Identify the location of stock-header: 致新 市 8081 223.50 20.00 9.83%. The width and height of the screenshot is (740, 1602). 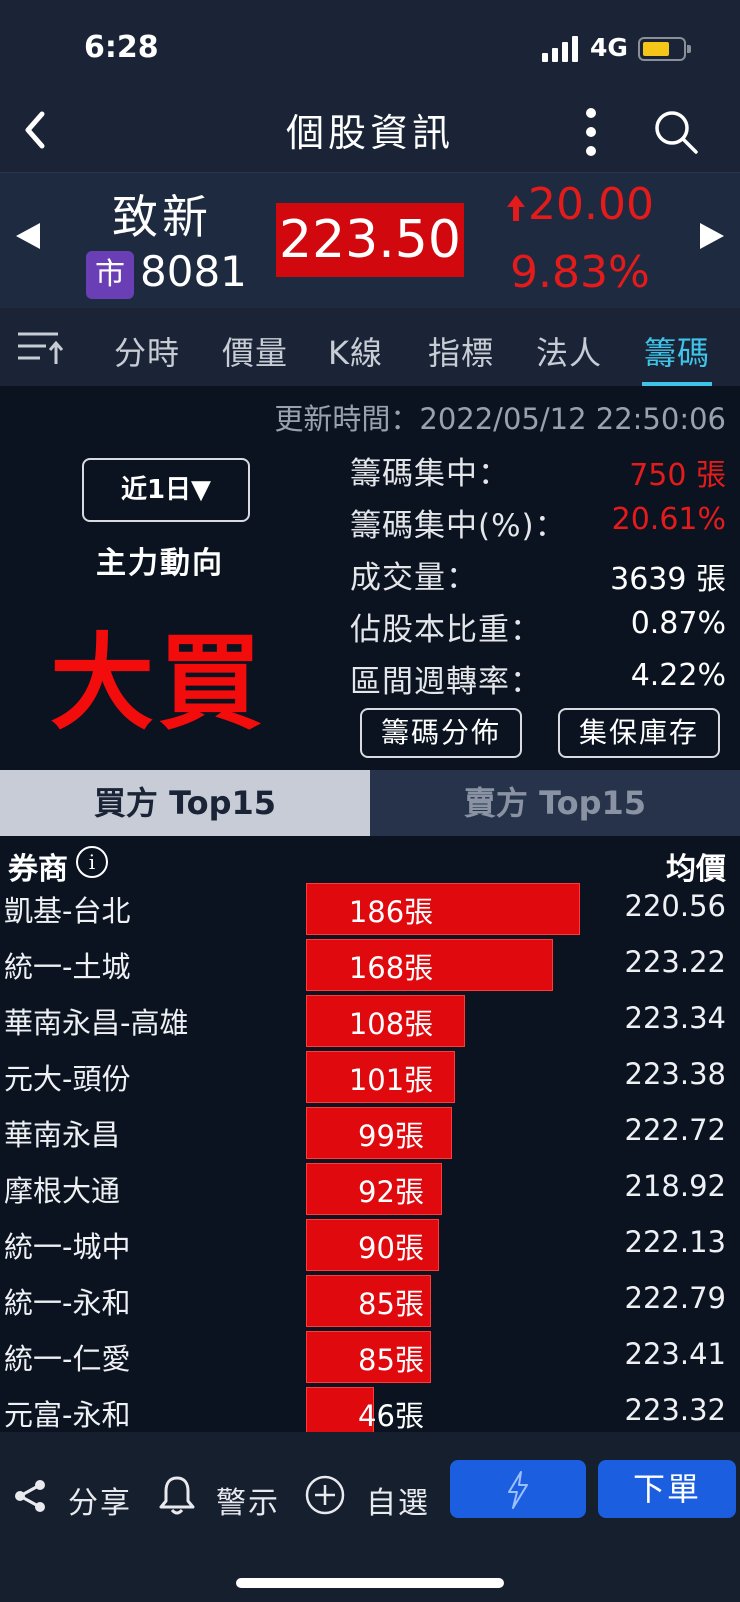
(370, 240).